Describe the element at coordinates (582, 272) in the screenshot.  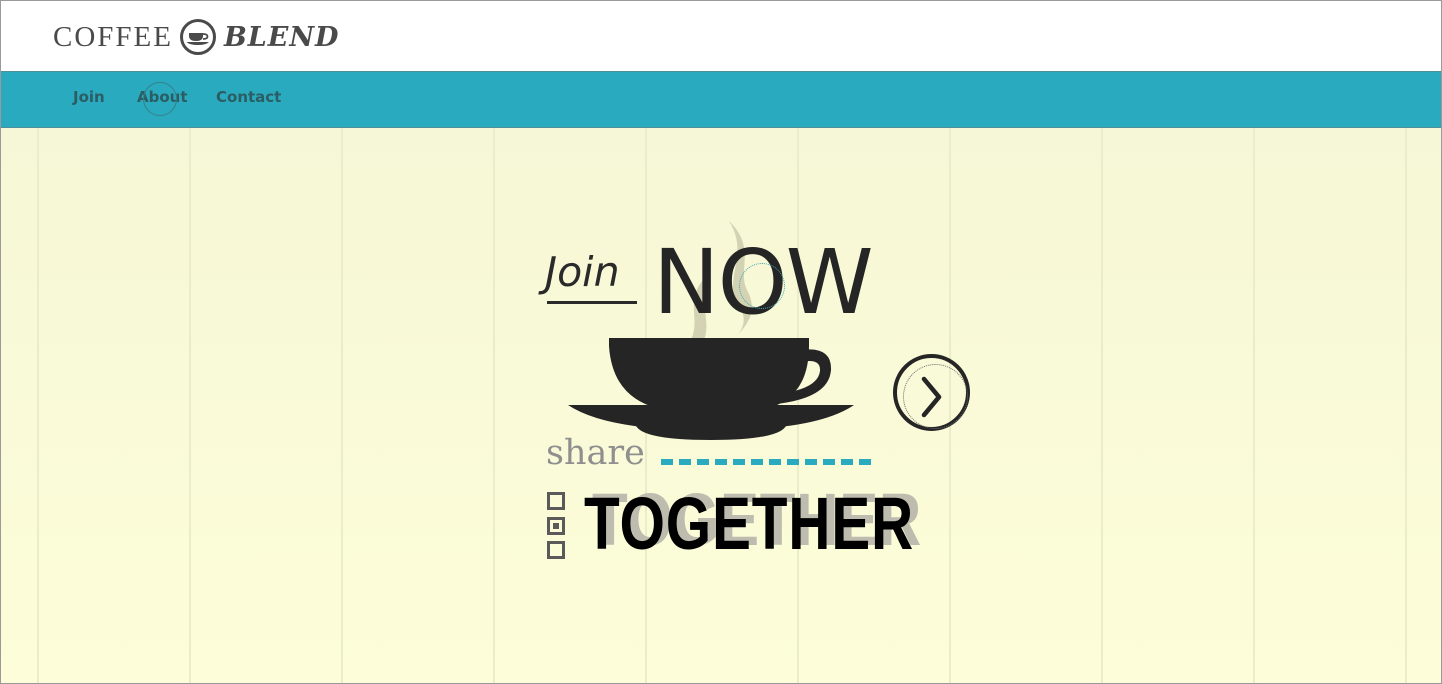
I see `join-text: Join` at that location.